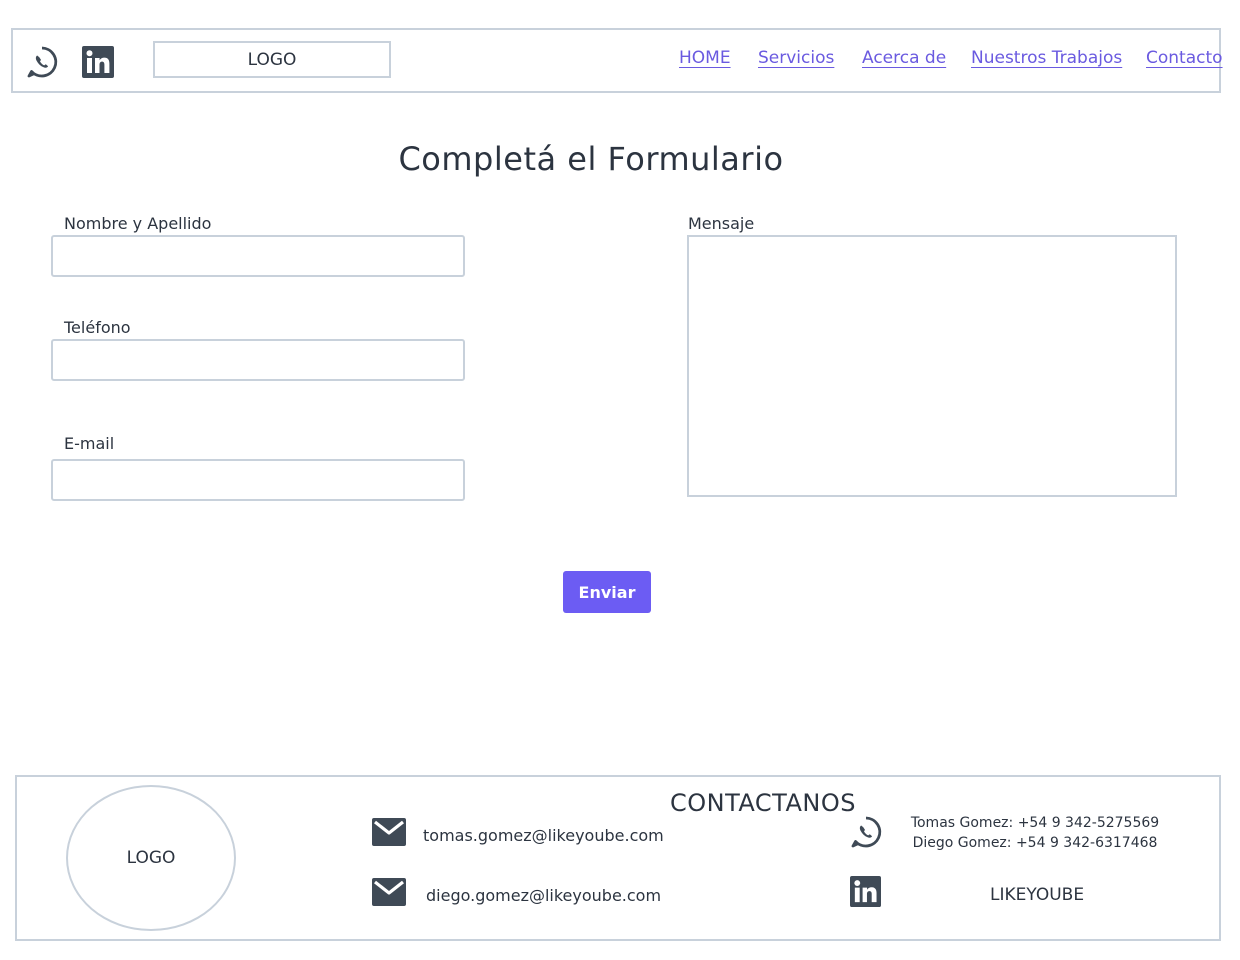 The width and height of the screenshot is (1240, 960). Describe the element at coordinates (796, 58) in the screenshot. I see `nav-servicios: Servicios` at that location.